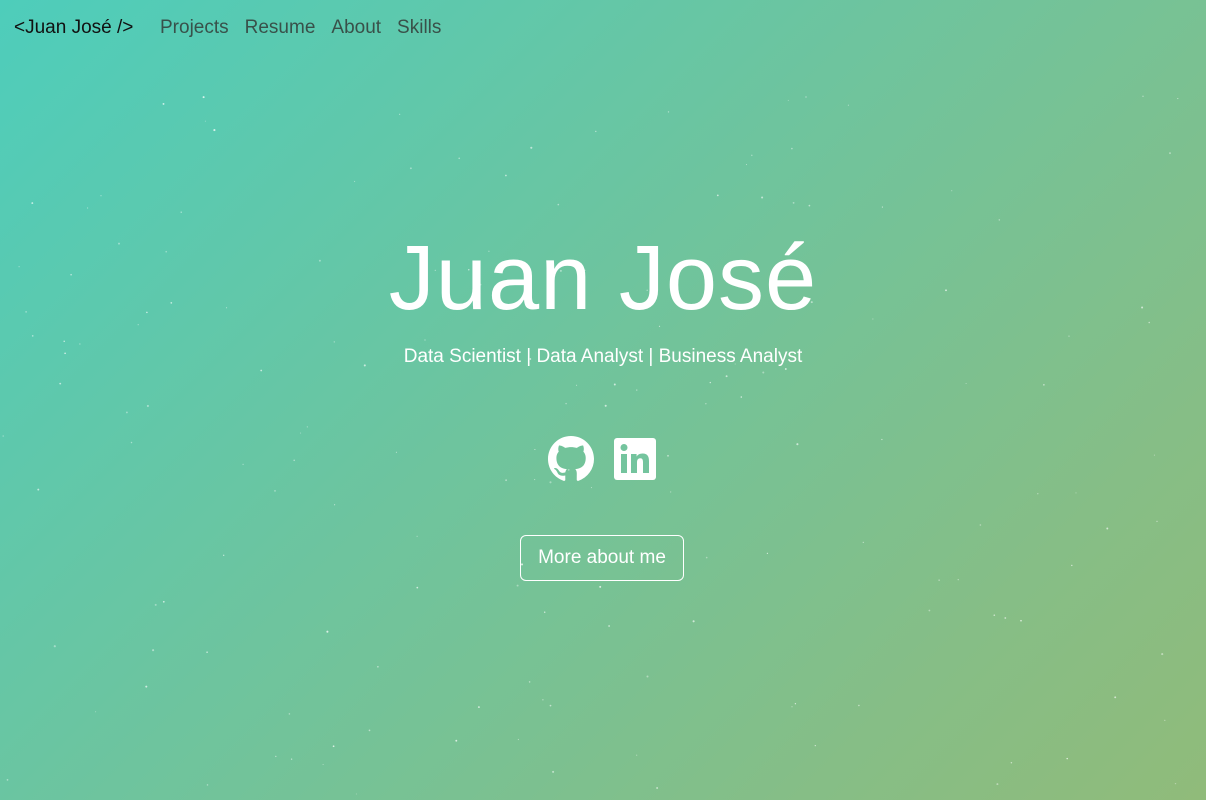 The image size is (1206, 800). What do you see at coordinates (73, 28) in the screenshot?
I see `brand-logo: <Juan José />` at bounding box center [73, 28].